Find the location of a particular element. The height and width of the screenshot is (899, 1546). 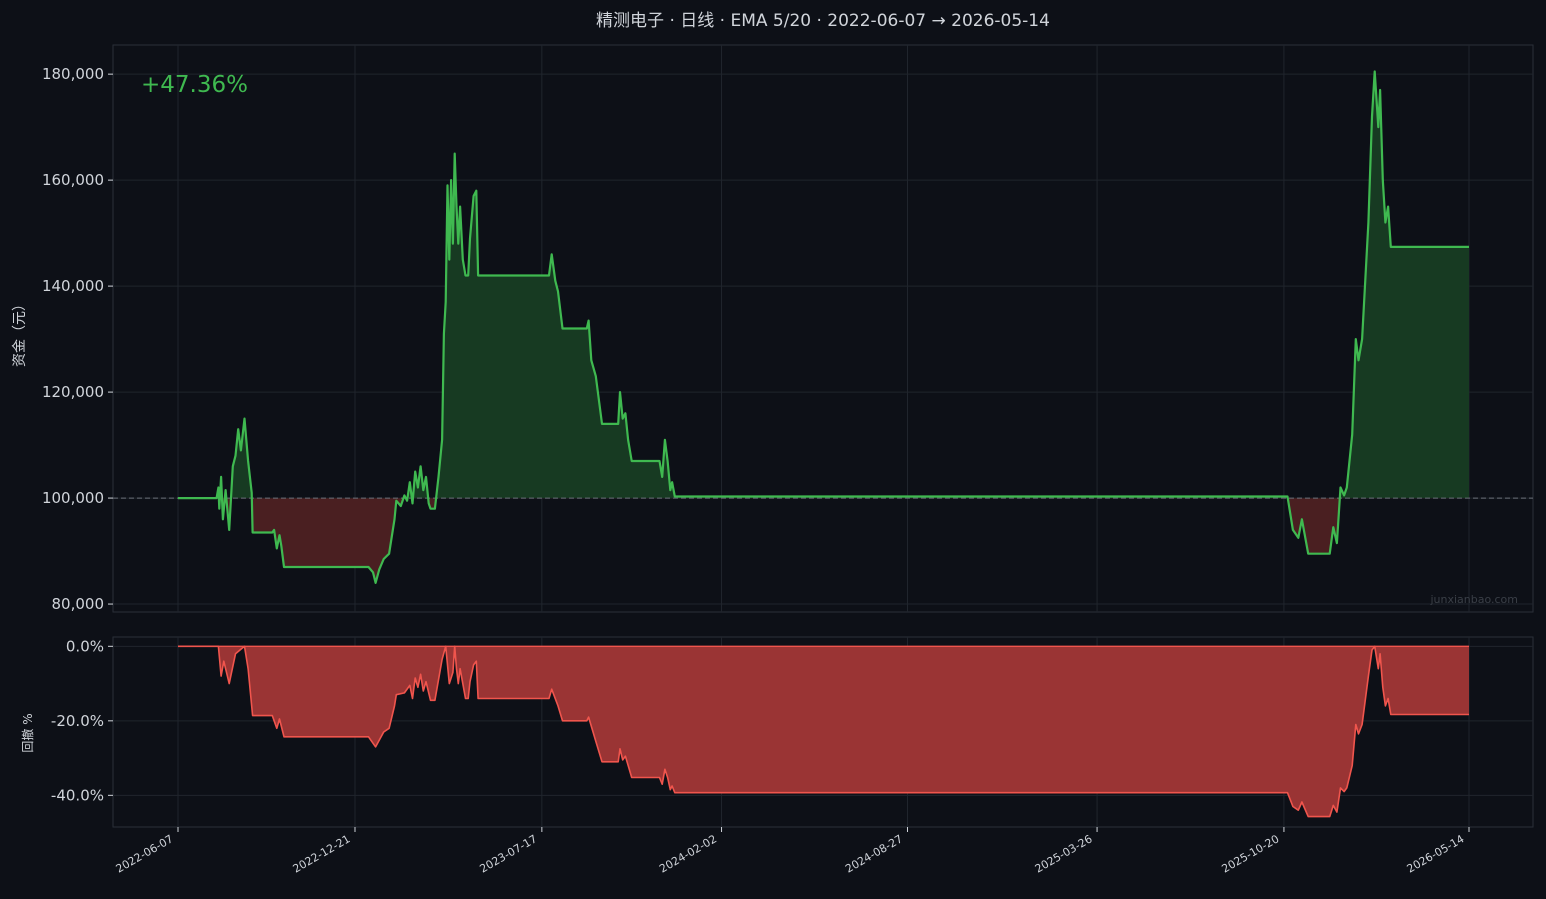

x-tick-label: 2024-08-27 is located at coordinates (874, 853).